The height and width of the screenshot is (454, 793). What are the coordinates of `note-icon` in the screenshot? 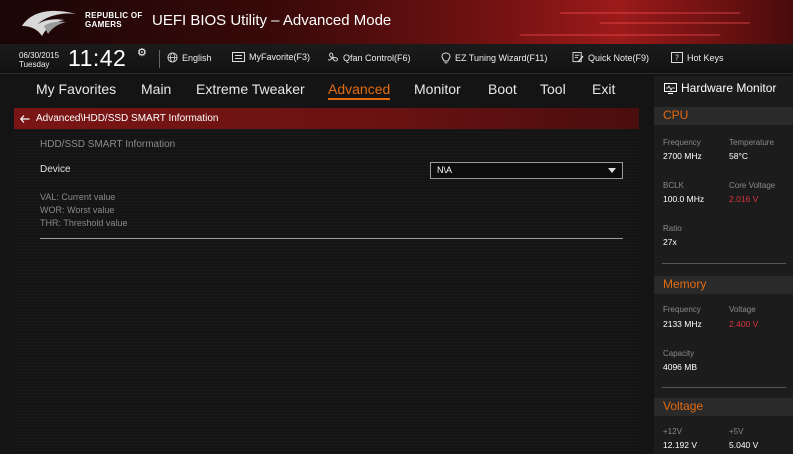 It's located at (578, 57).